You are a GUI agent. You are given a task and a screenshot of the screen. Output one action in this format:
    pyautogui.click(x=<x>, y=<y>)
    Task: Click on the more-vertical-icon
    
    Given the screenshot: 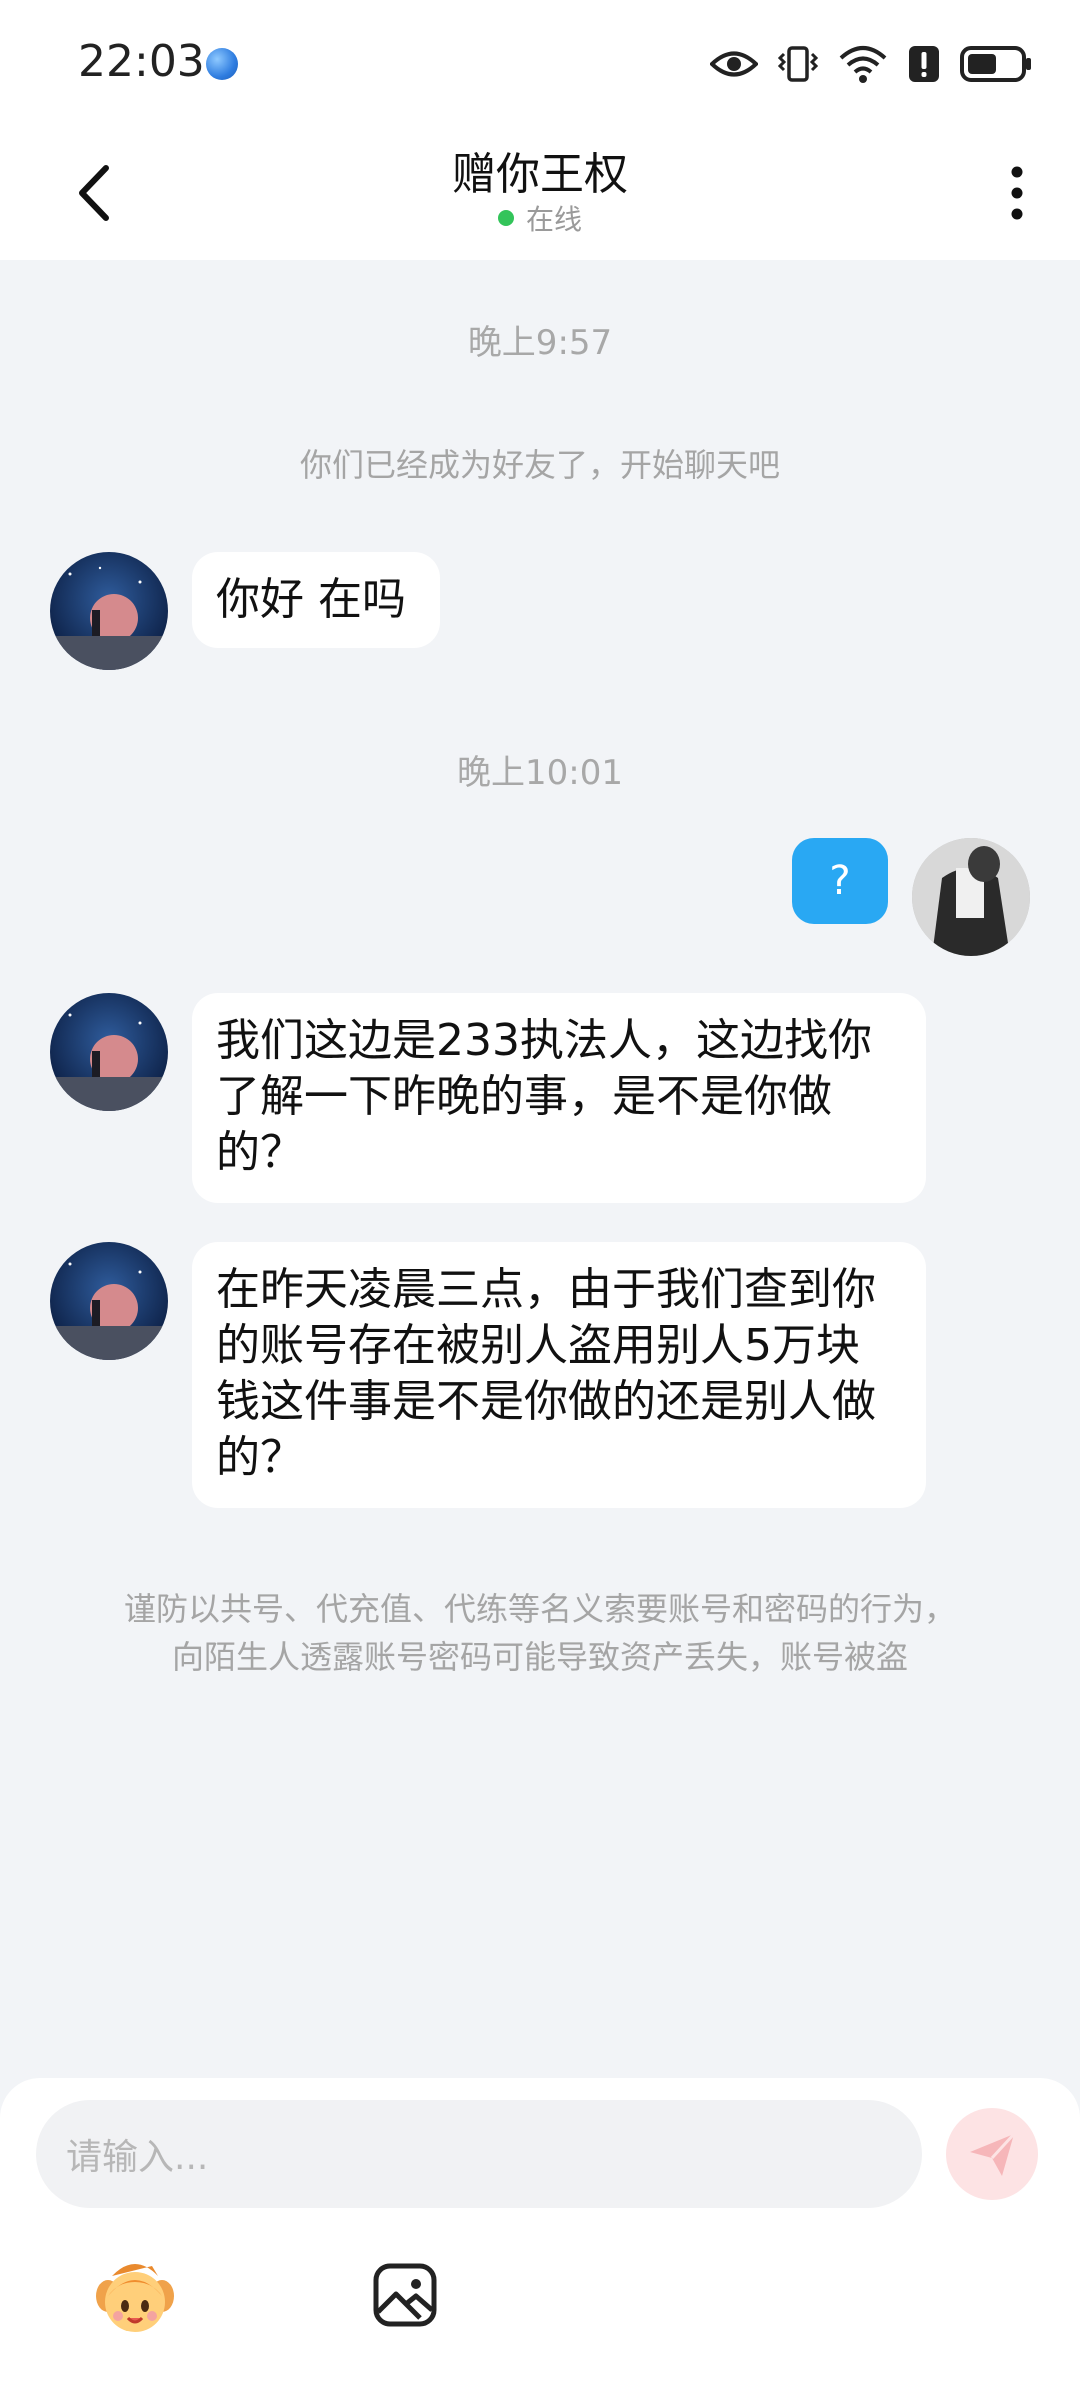 What is the action you would take?
    pyautogui.click(x=1017, y=193)
    